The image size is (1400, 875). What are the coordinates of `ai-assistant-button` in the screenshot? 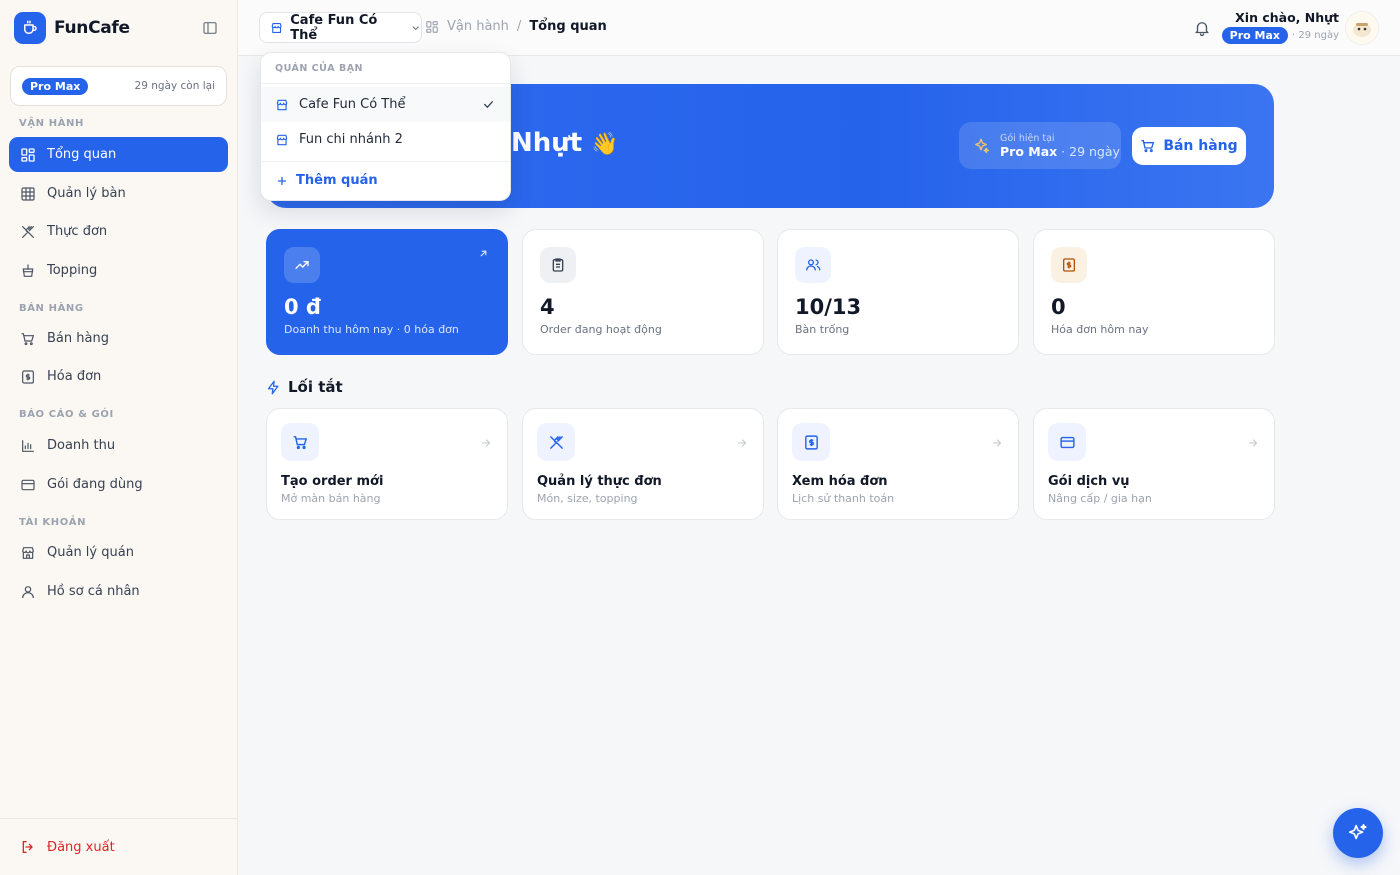 It's located at (1358, 833).